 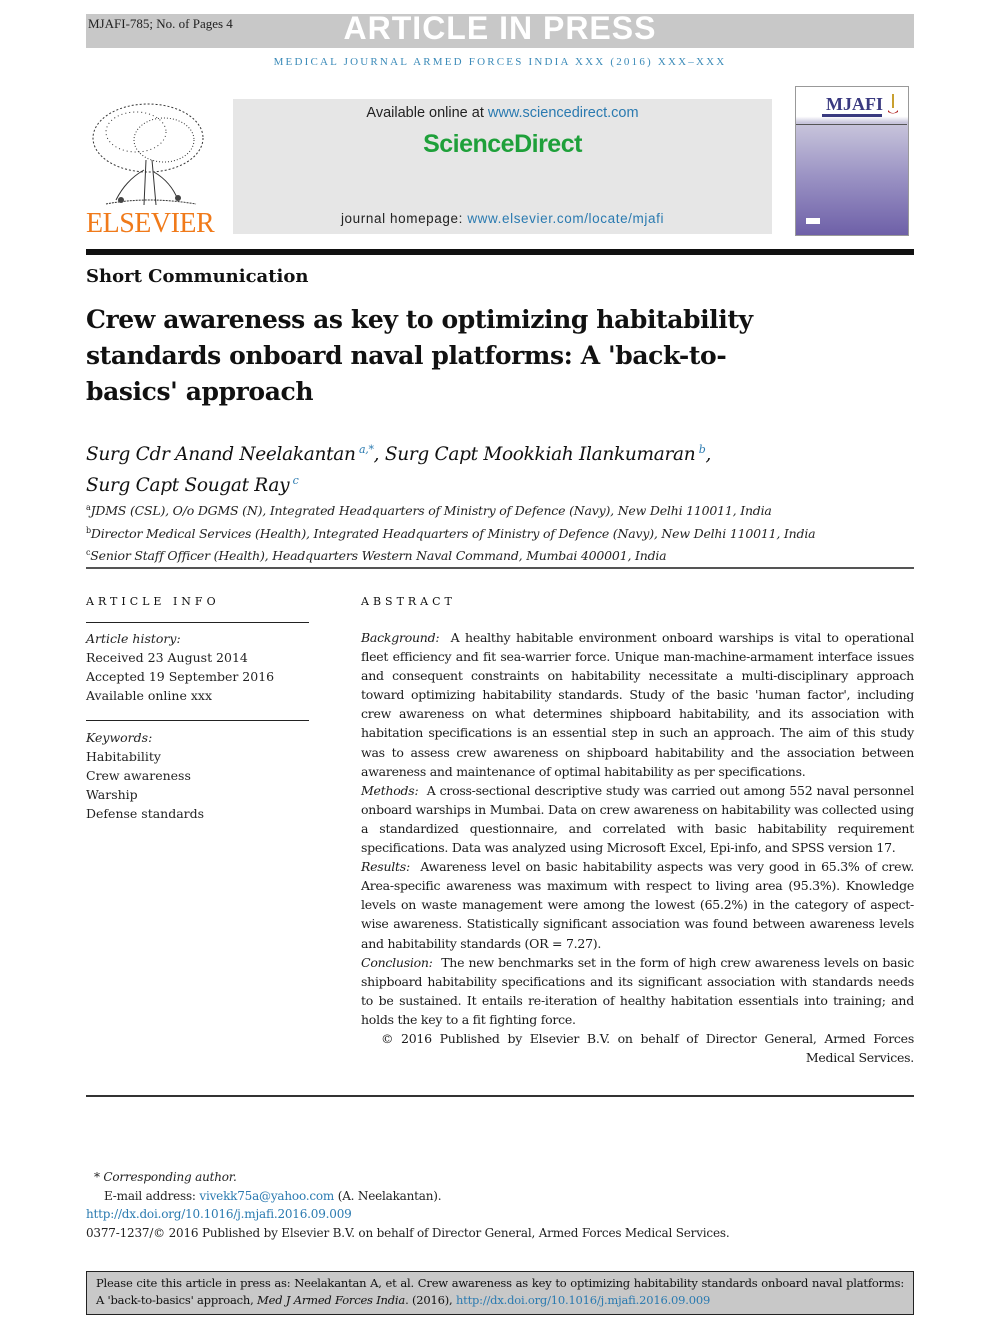 What do you see at coordinates (148, 154) in the screenshot?
I see `elsevier-tree-icon` at bounding box center [148, 154].